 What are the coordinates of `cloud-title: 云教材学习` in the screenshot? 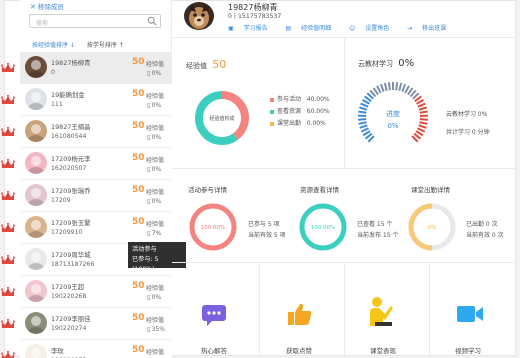 It's located at (375, 64).